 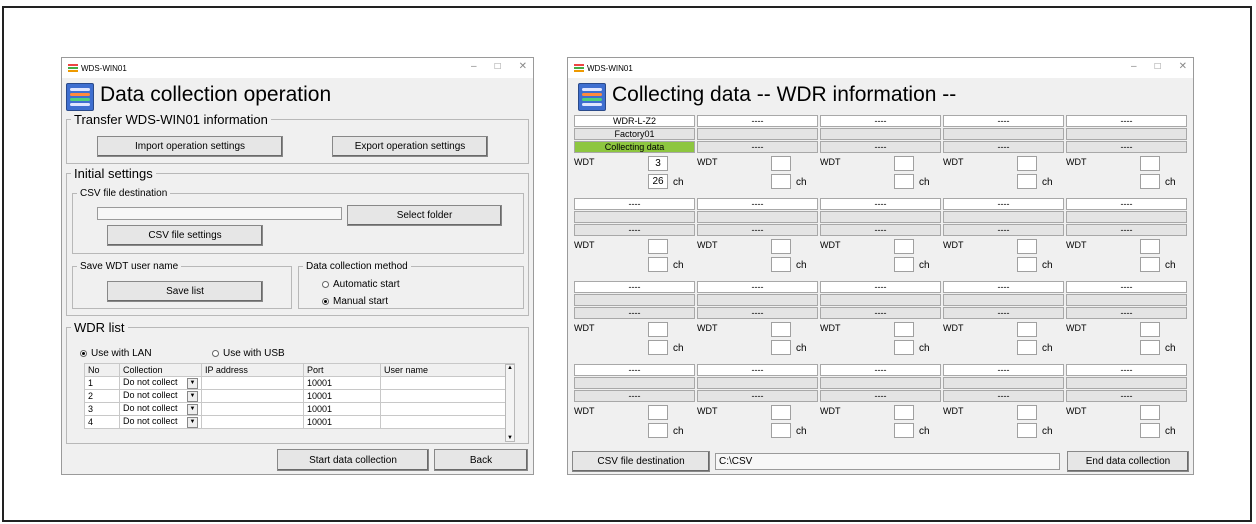 What do you see at coordinates (219, 213) in the screenshot?
I see `csv-path-field` at bounding box center [219, 213].